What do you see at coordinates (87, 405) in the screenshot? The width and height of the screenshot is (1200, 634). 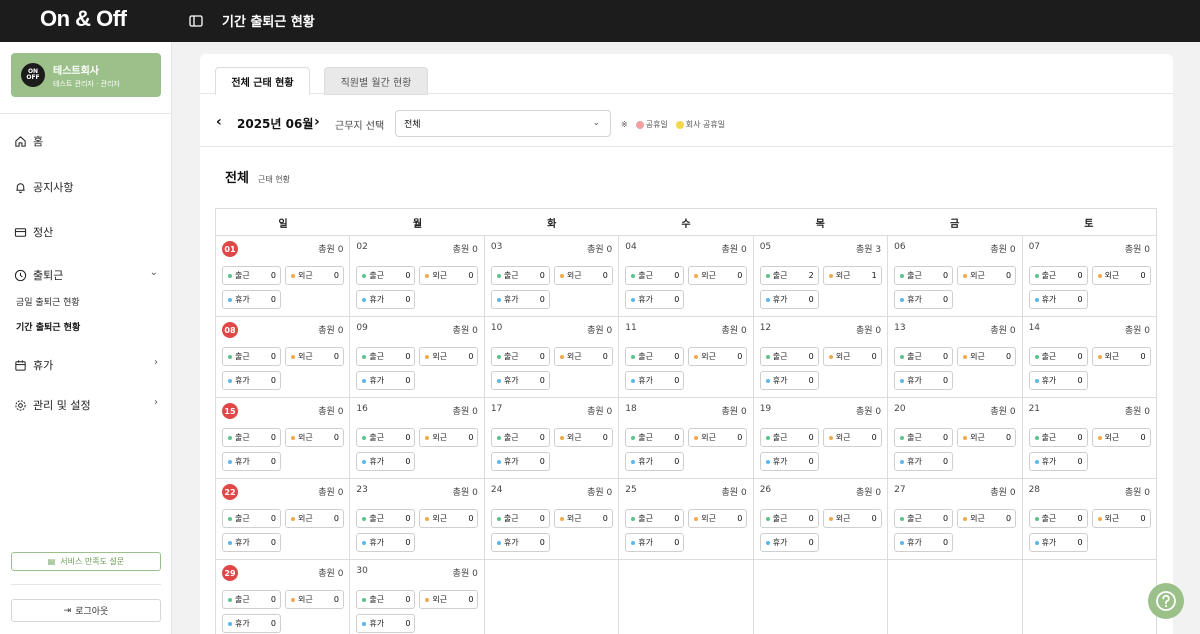 I see `sidebar-item-settings: 관리 및 설정 ›` at bounding box center [87, 405].